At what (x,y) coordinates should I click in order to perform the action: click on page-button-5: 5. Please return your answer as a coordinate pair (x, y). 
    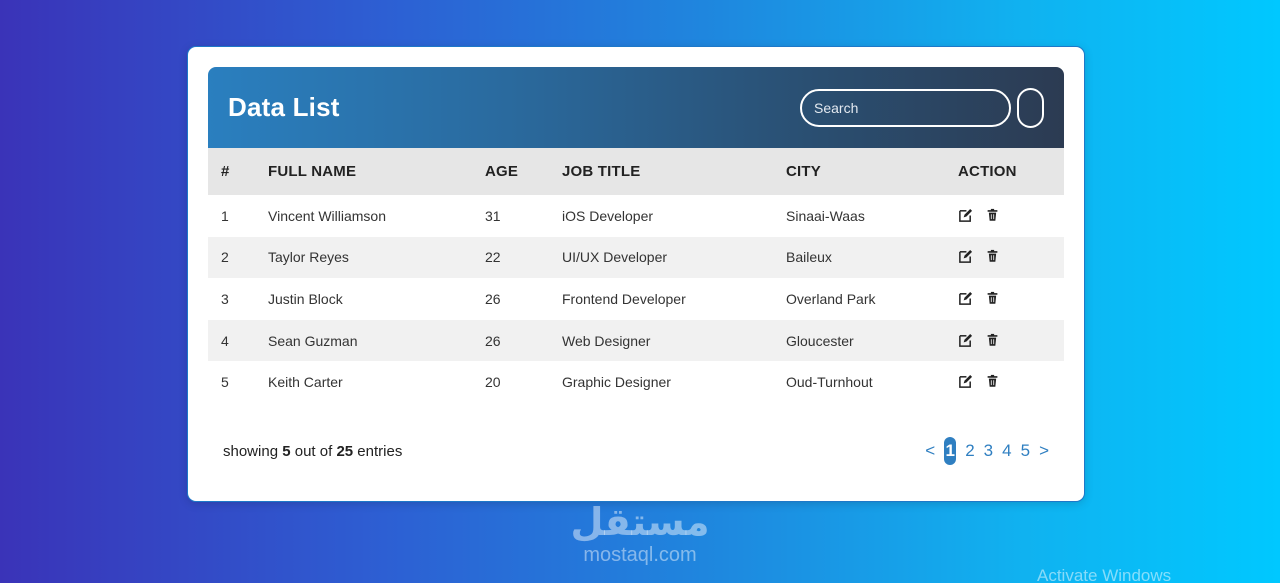
    Looking at the image, I should click on (1025, 451).